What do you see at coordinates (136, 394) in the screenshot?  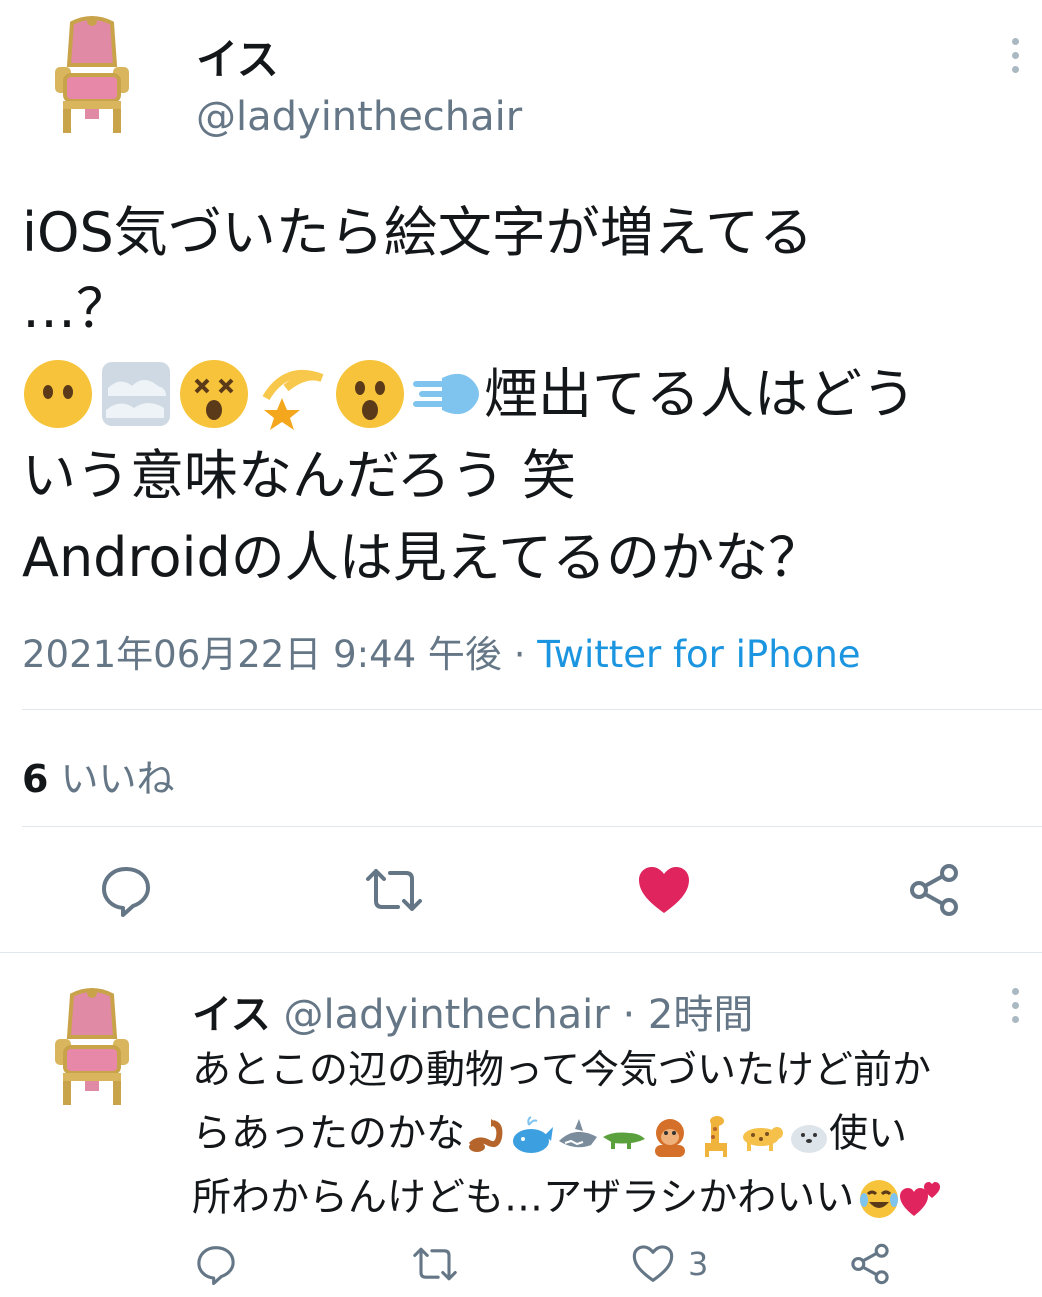 I see `fog-icon` at bounding box center [136, 394].